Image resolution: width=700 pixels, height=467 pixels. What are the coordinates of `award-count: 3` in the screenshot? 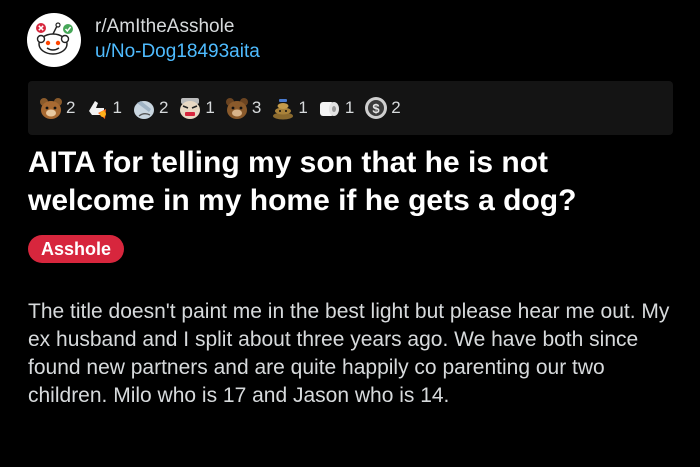 It's located at (256, 107).